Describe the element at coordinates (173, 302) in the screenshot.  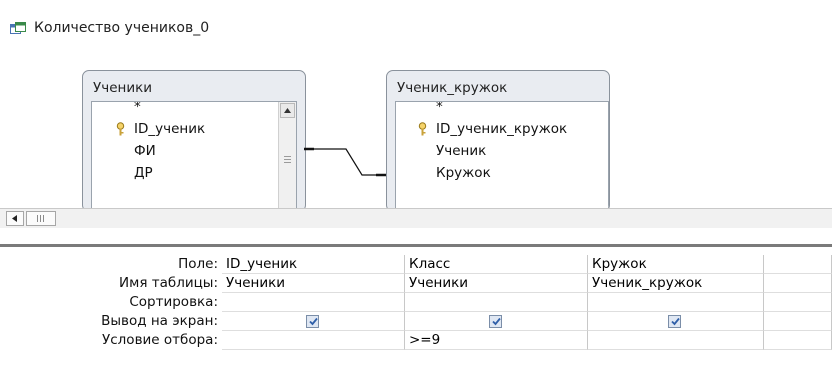
I see `row-label-sort: Сортировка:` at that location.